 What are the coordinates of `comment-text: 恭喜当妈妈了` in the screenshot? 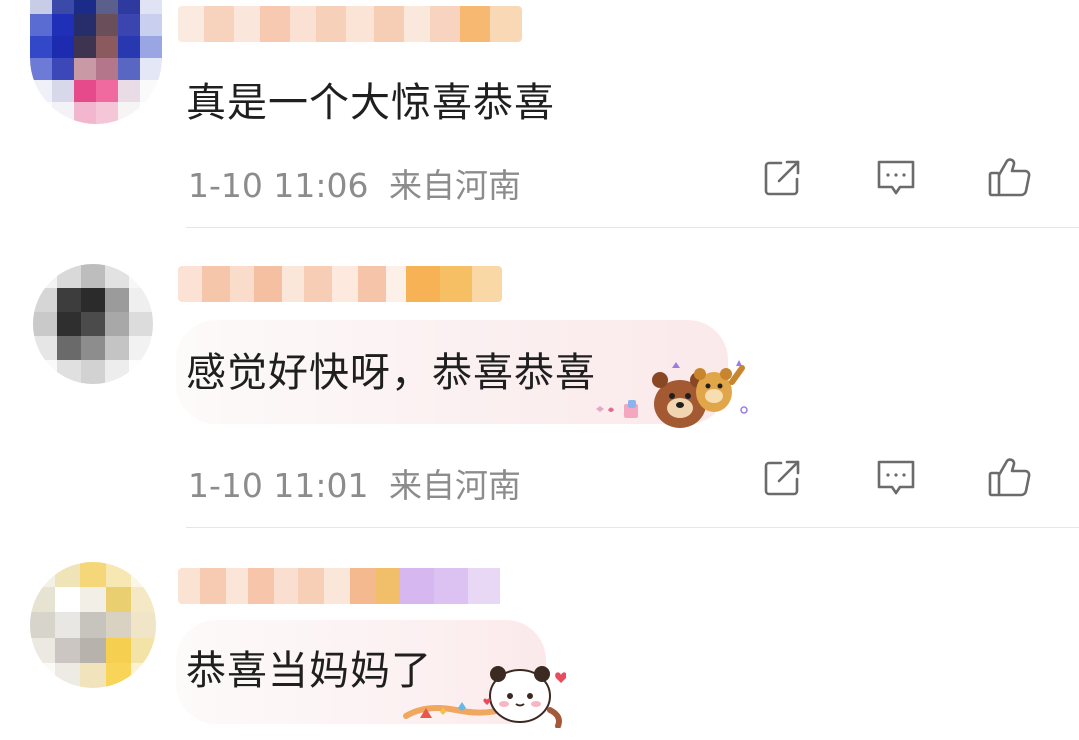 It's located at (309, 671).